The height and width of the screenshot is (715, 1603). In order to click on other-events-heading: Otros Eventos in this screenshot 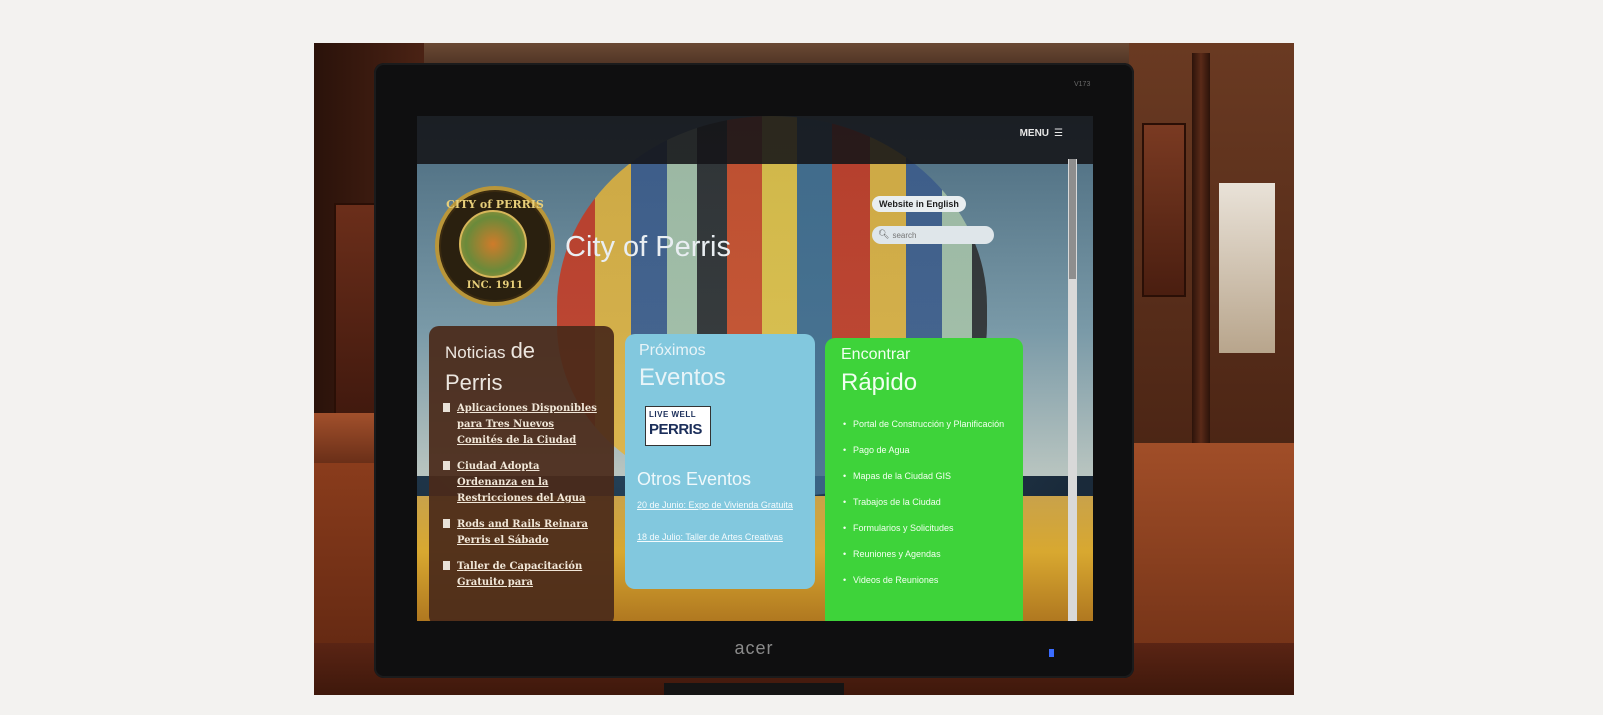, I will do `click(694, 479)`.